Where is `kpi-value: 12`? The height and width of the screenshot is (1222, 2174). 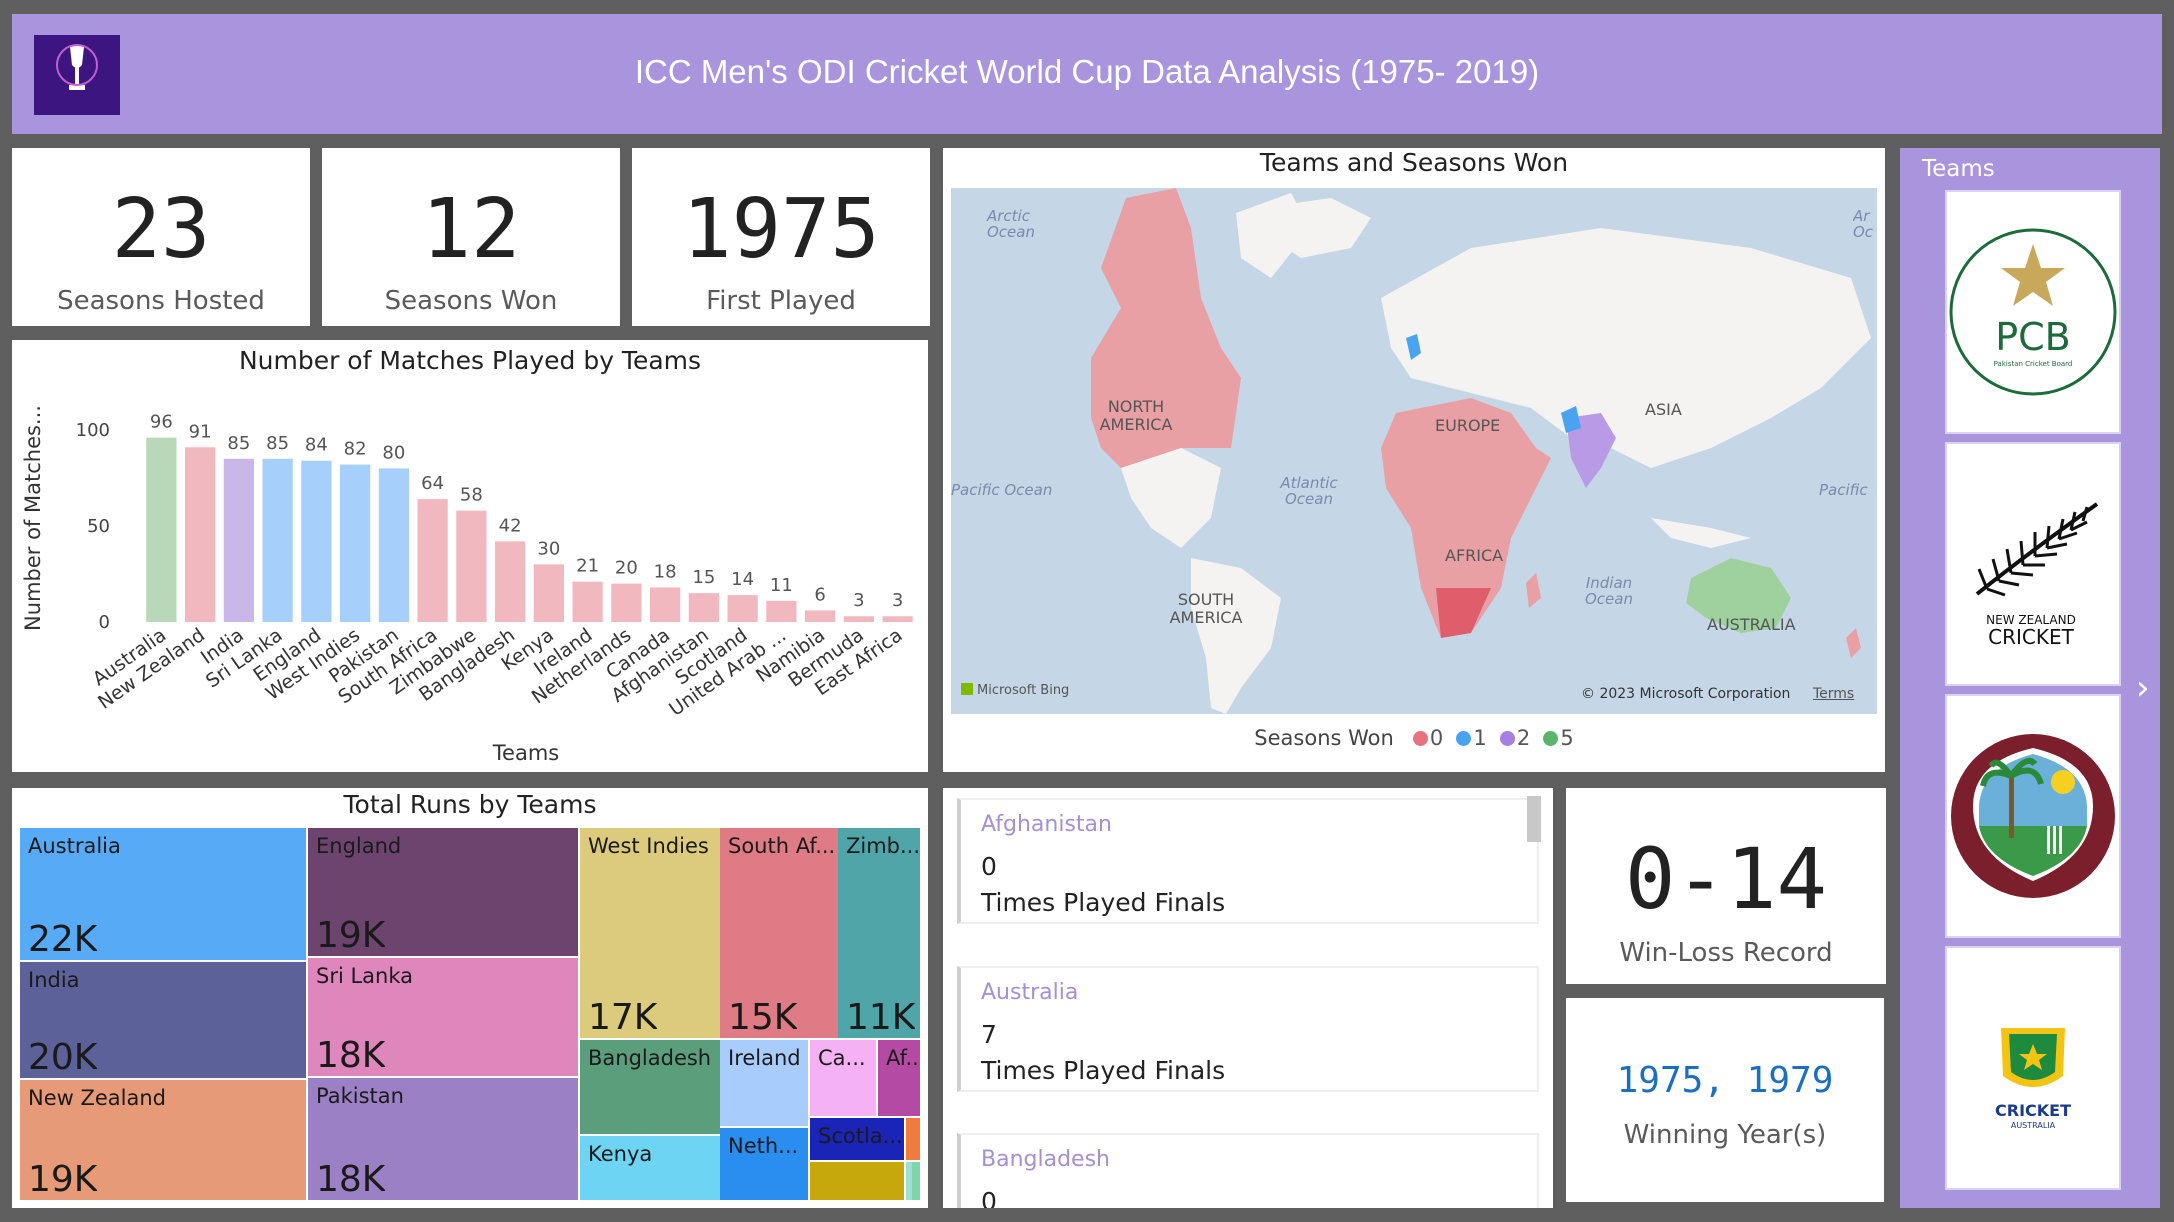 kpi-value: 12 is located at coordinates (471, 229).